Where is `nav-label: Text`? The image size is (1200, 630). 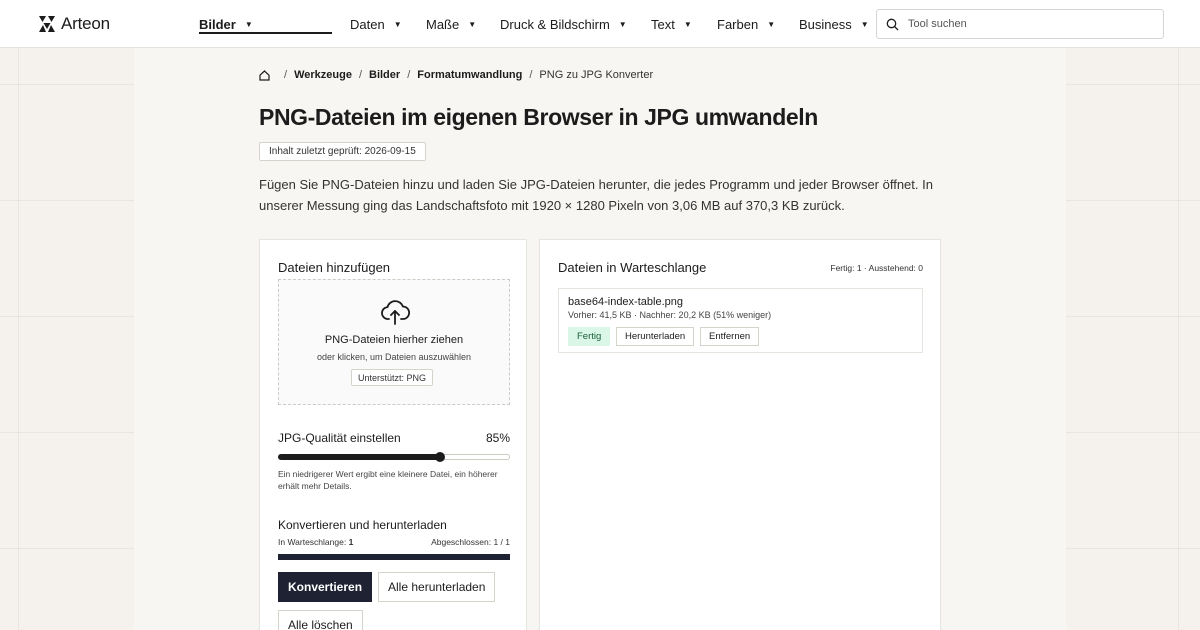
nav-label: Text is located at coordinates (663, 24).